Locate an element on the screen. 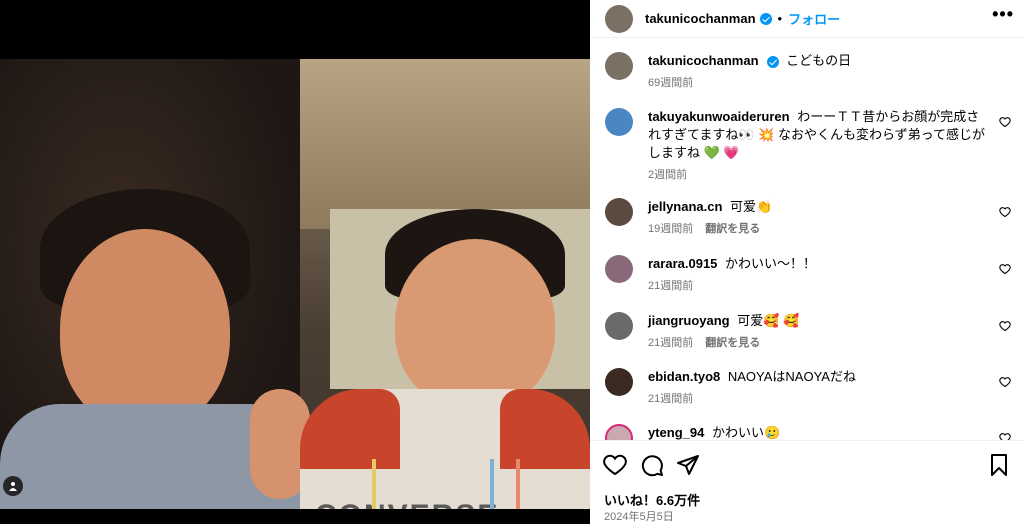  follow-button: フォロー is located at coordinates (814, 18).